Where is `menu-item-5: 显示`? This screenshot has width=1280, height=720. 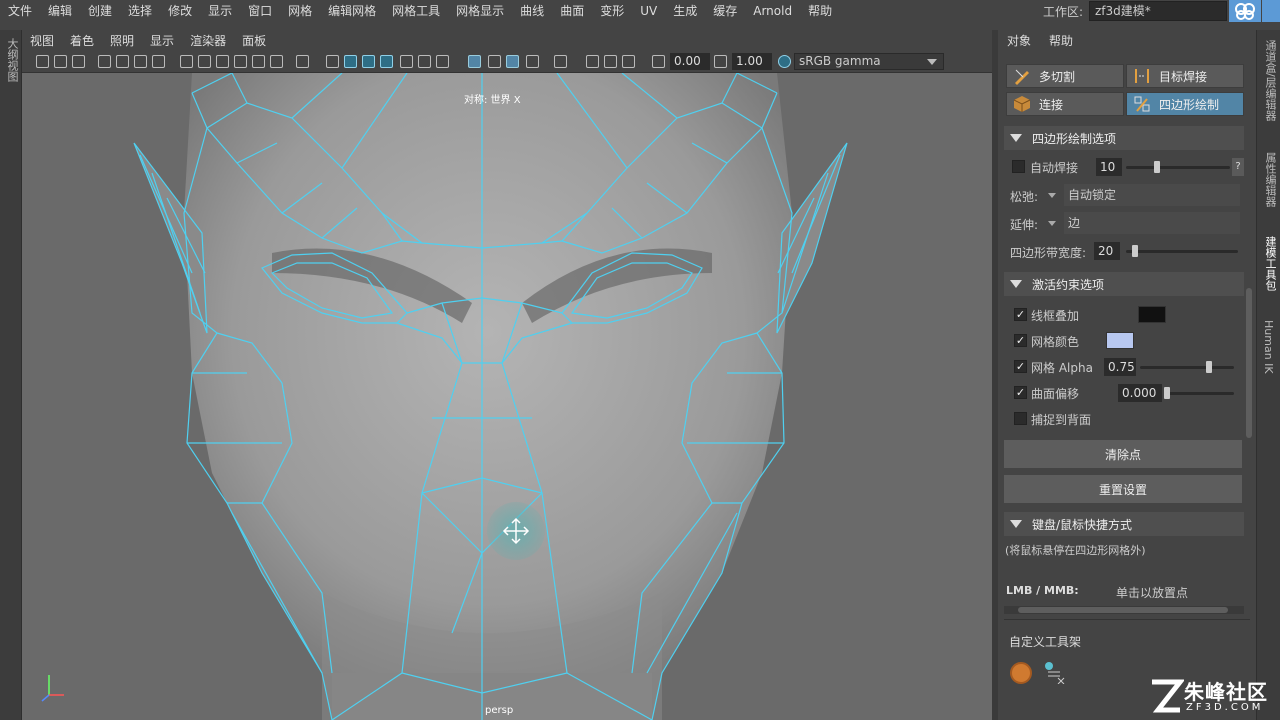
menu-item-5: 显示 is located at coordinates (220, 11).